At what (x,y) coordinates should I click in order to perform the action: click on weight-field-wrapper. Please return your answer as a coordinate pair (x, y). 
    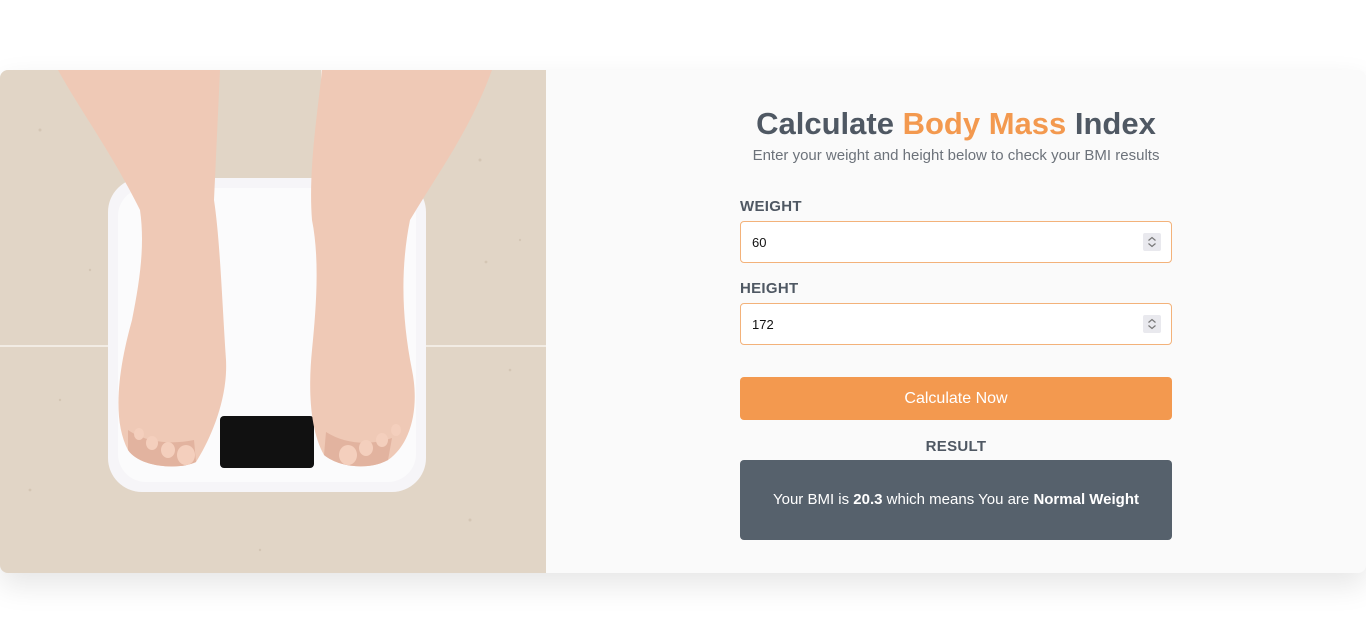
    Looking at the image, I should click on (956, 242).